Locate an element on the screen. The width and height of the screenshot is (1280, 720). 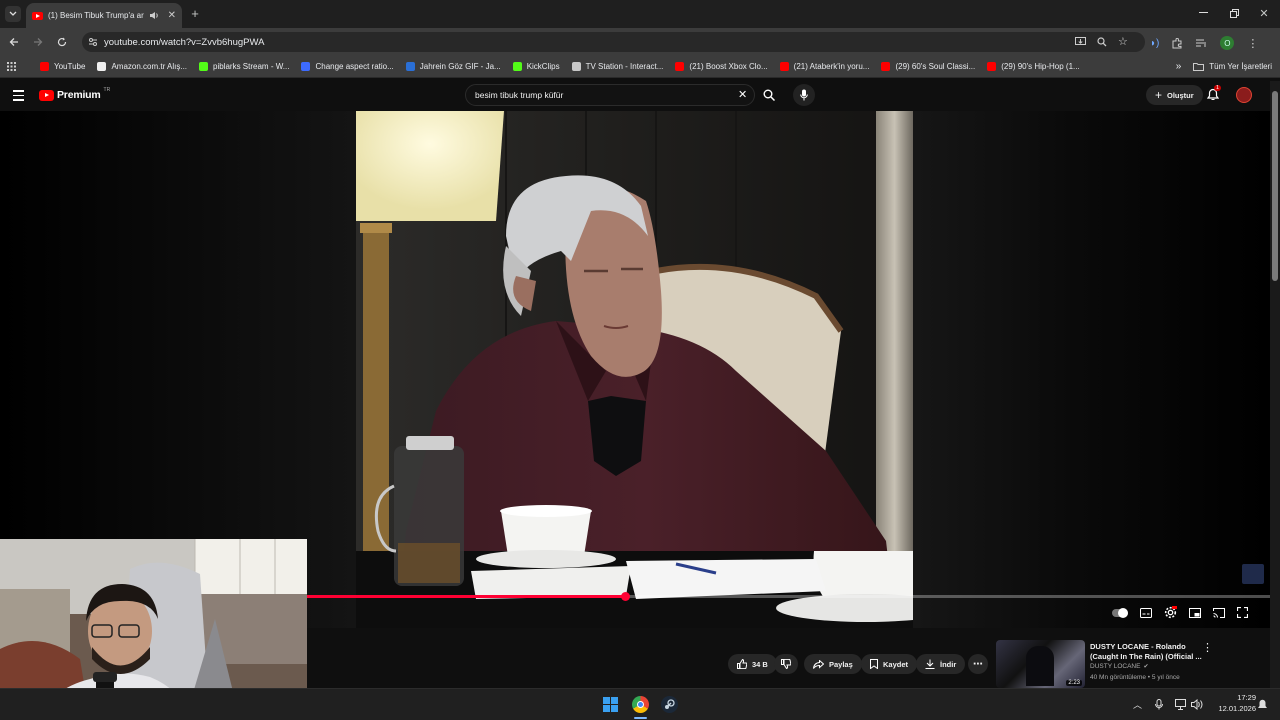
tray-overflow-icon: ︿ is located at coordinates (1137, 704).